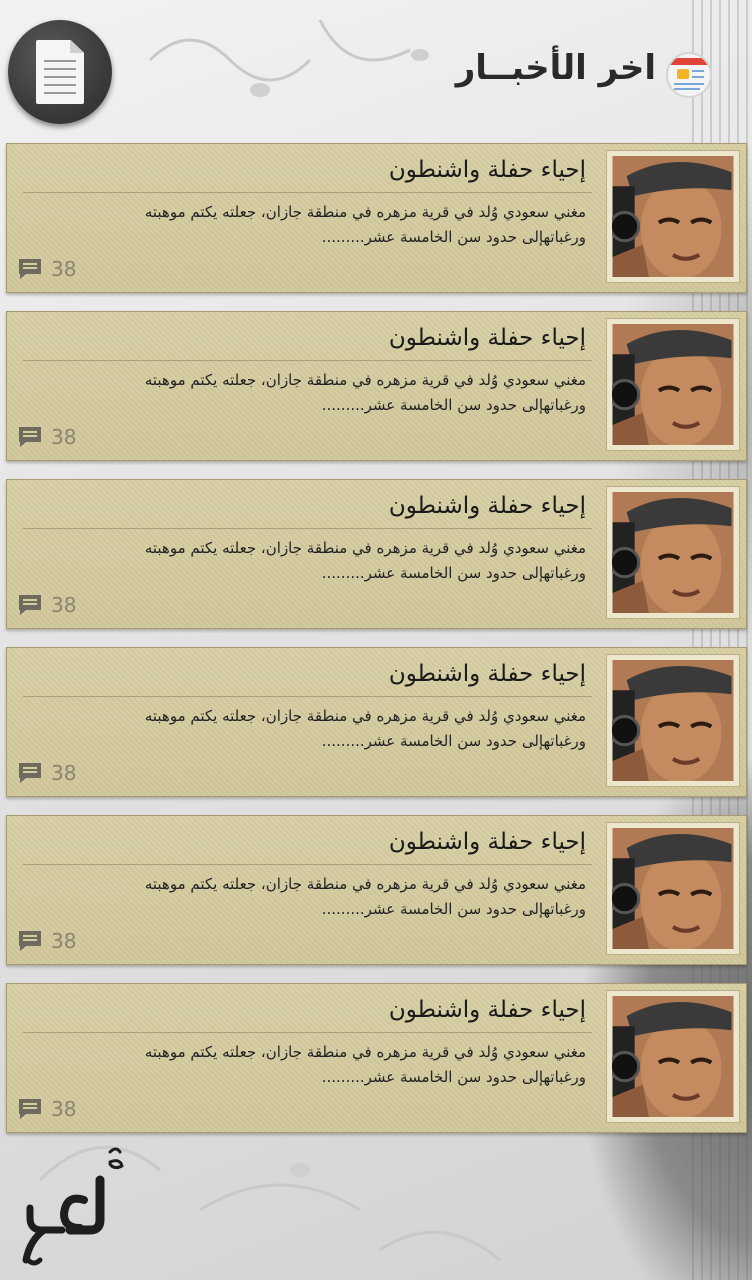 Image resolution: width=752 pixels, height=1280 pixels. What do you see at coordinates (689, 75) in the screenshot?
I see `news-icon` at bounding box center [689, 75].